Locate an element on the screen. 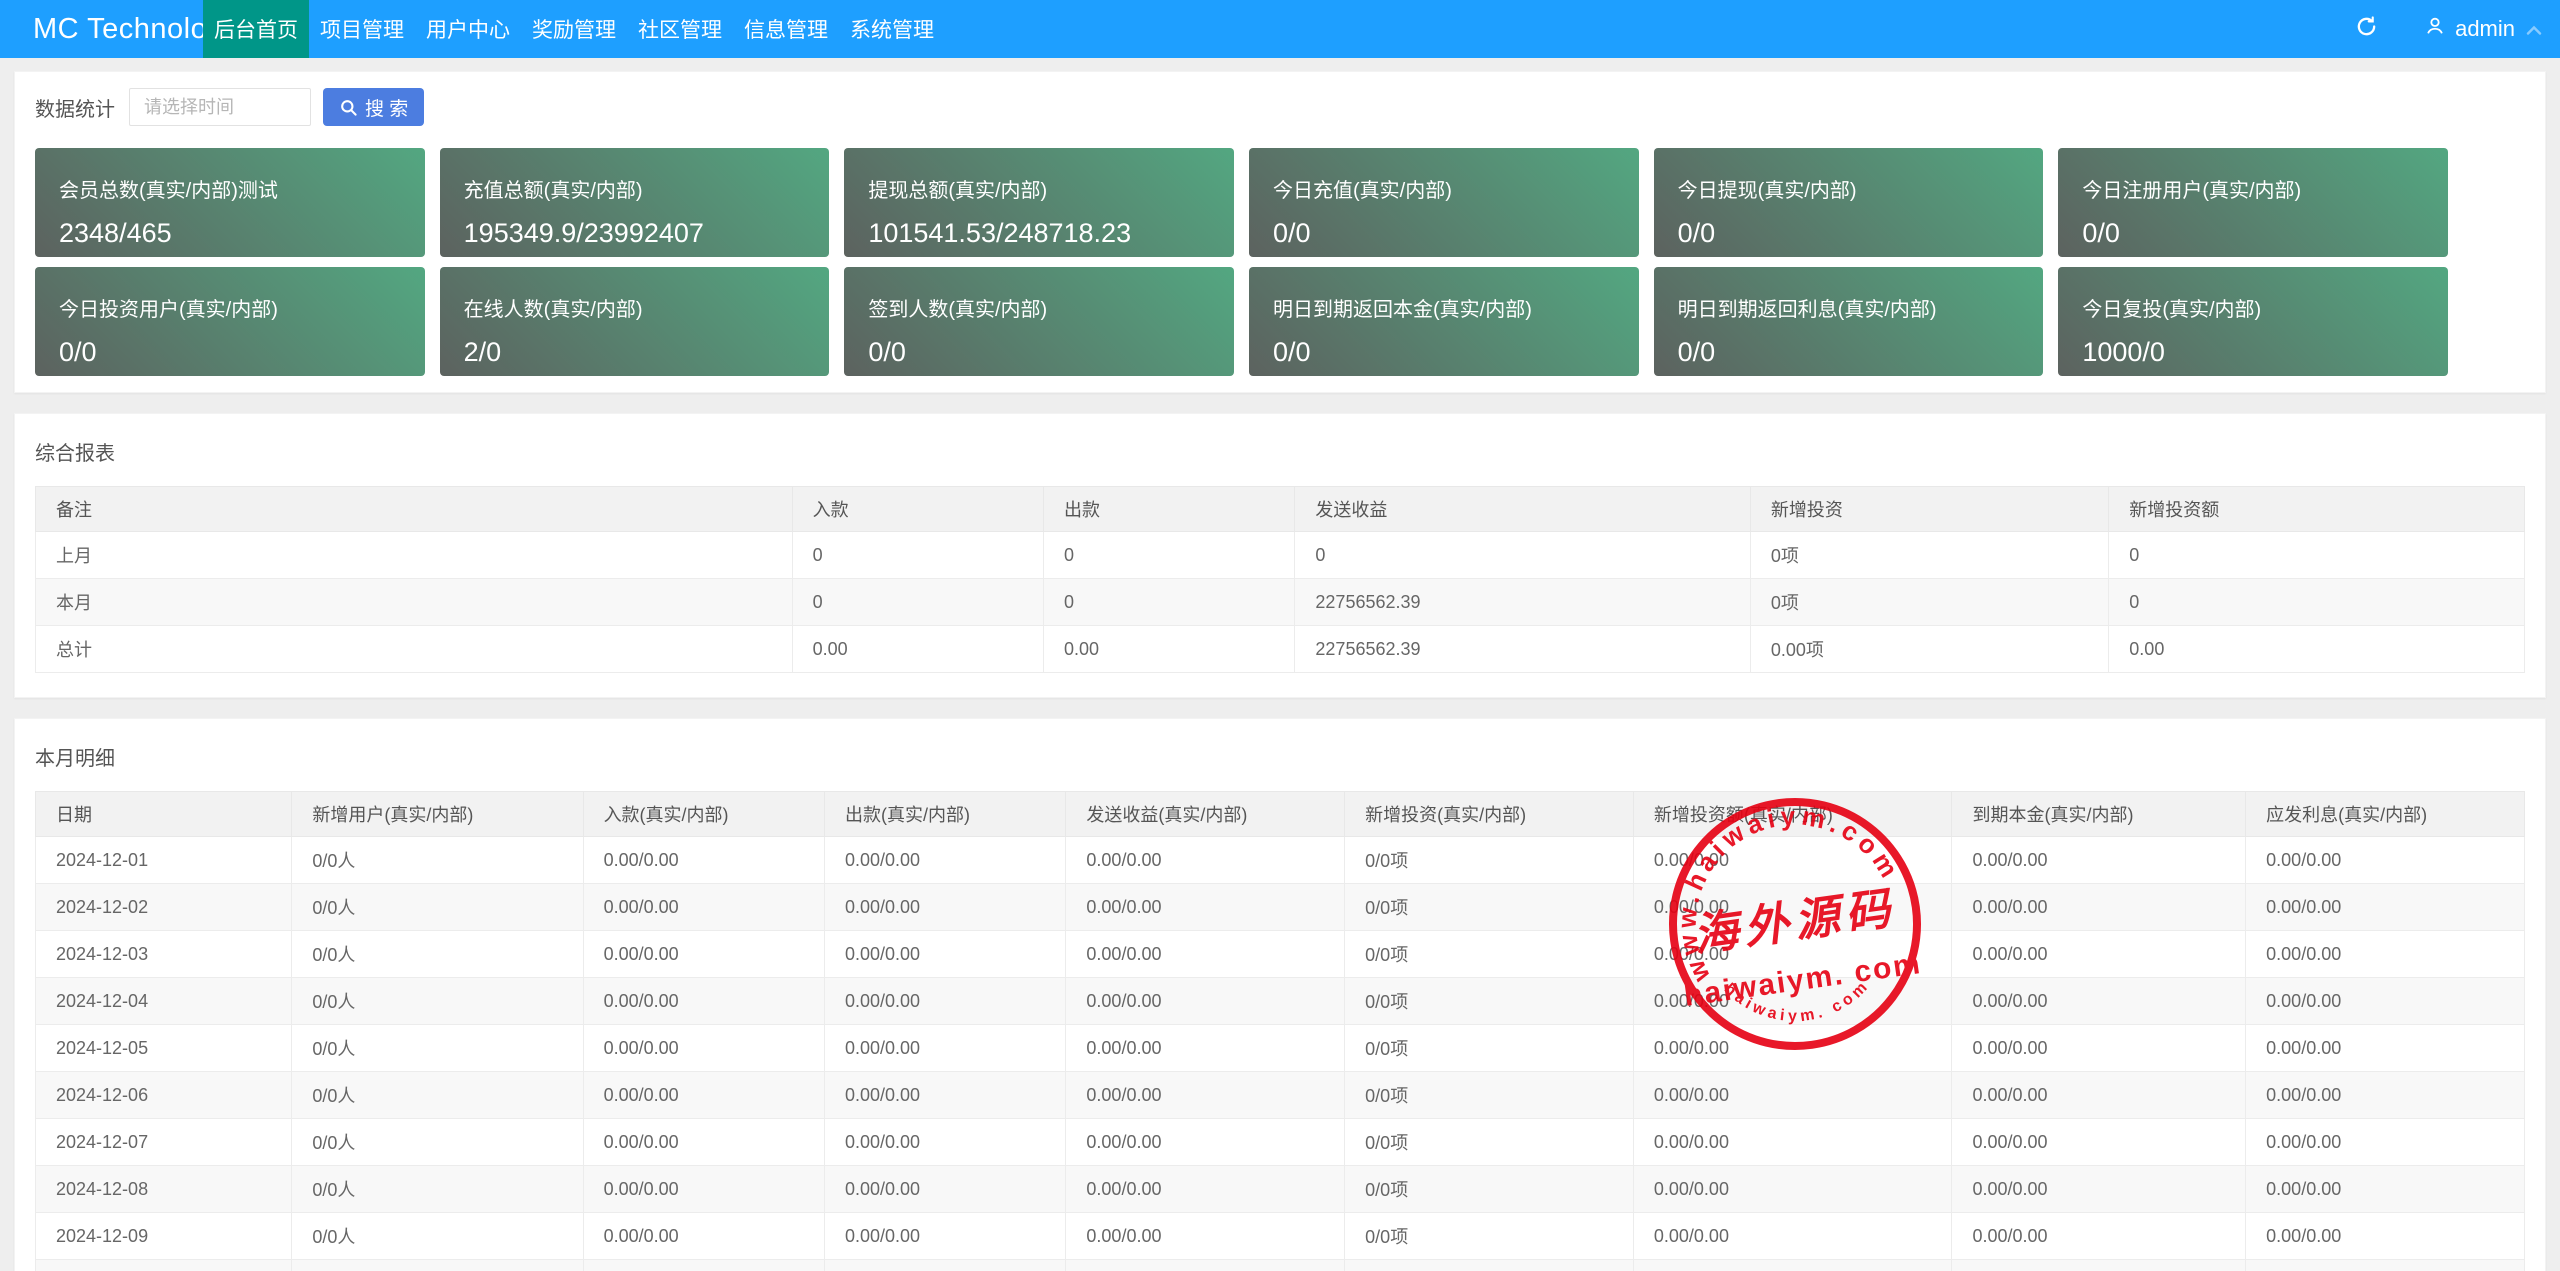 Image resolution: width=2560 pixels, height=1271 pixels. nav-item-6: 系统管理 is located at coordinates (892, 29).